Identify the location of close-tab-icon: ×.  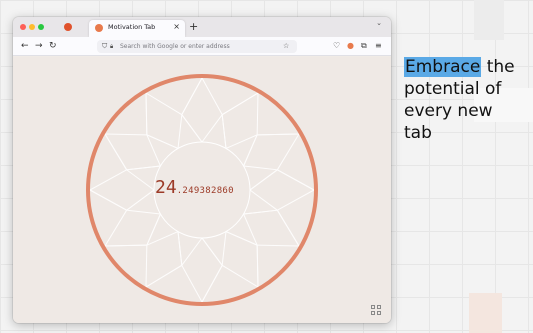
(176, 26).